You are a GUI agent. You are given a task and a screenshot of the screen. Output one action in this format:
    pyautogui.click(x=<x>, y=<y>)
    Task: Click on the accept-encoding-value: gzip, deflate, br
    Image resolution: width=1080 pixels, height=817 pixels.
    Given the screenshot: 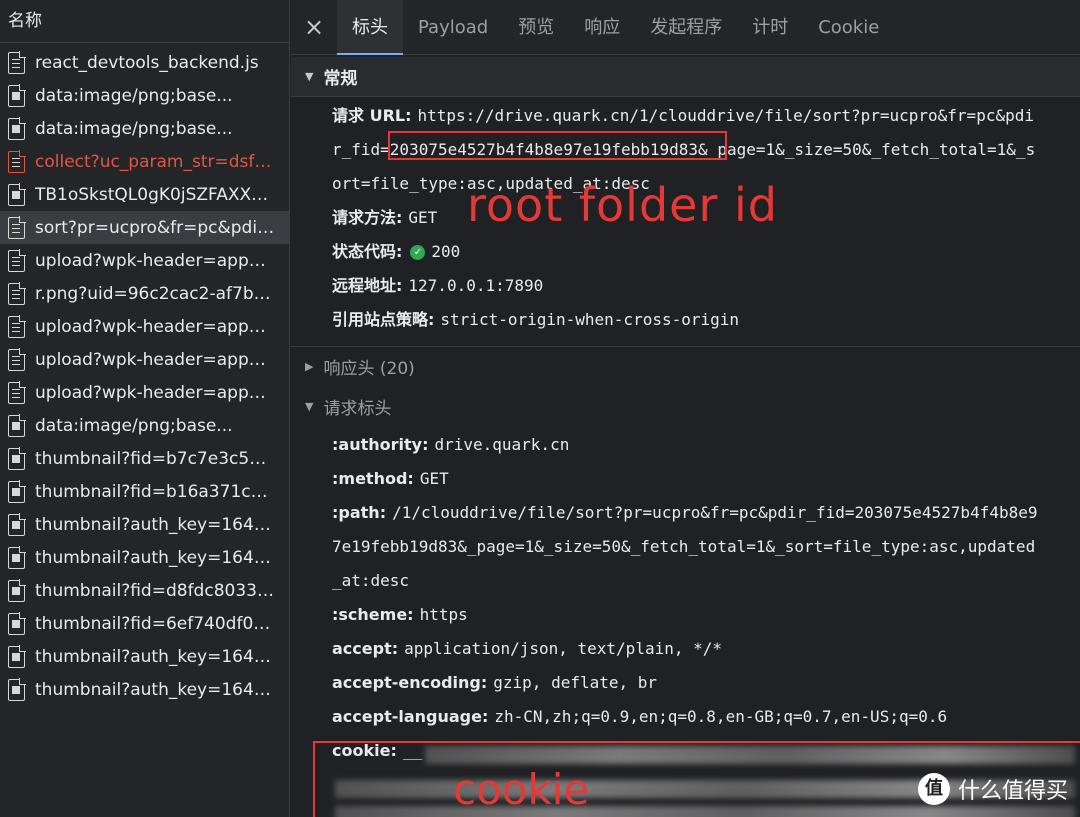 What is the action you would take?
    pyautogui.click(x=575, y=682)
    